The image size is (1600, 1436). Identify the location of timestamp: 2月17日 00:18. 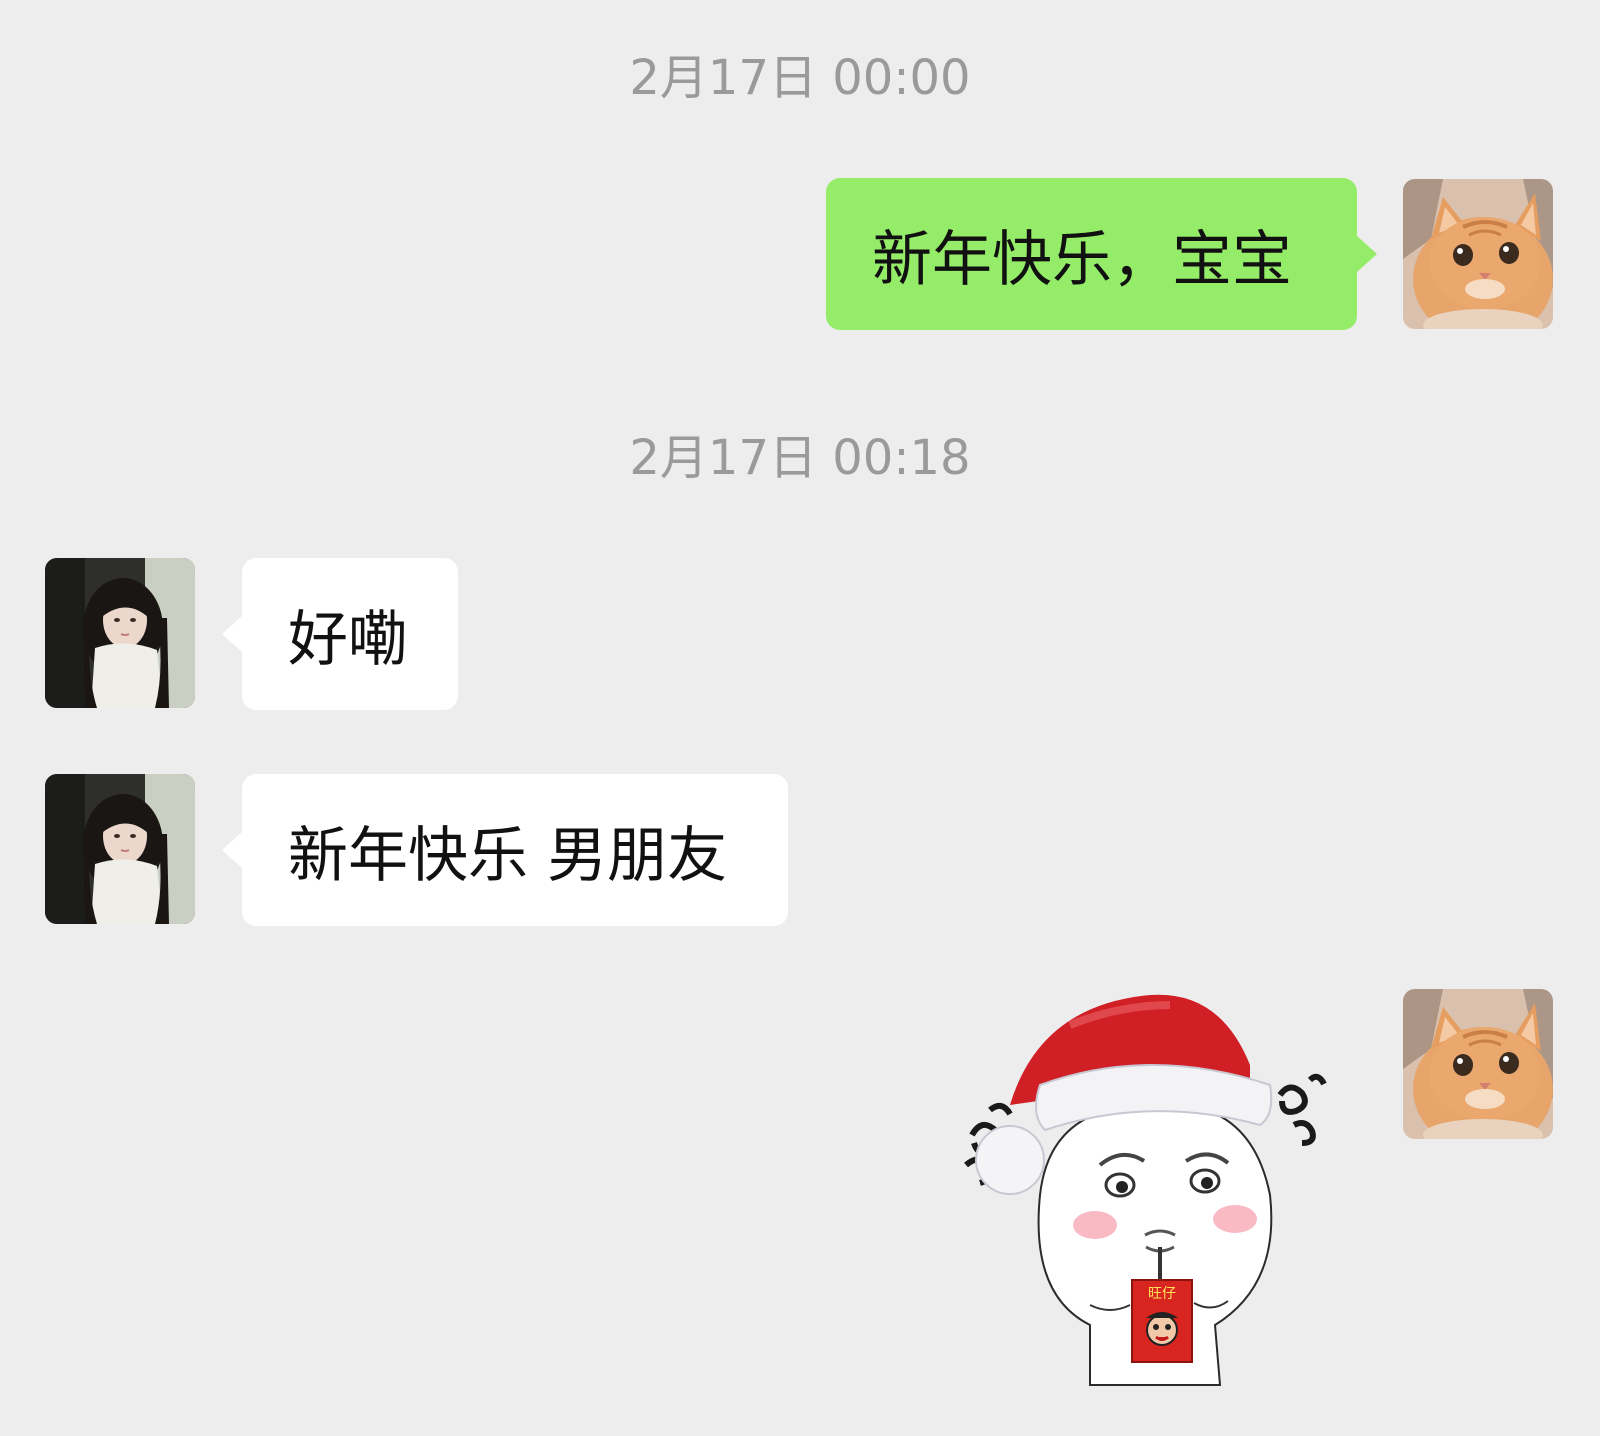
(800, 458).